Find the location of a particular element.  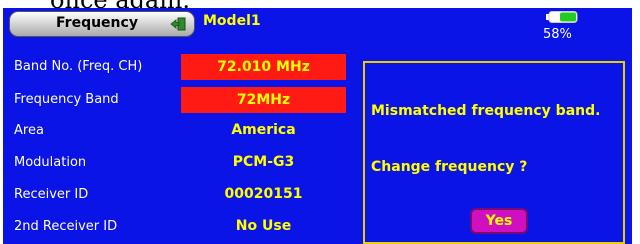

area-label: Area is located at coordinates (29, 130).